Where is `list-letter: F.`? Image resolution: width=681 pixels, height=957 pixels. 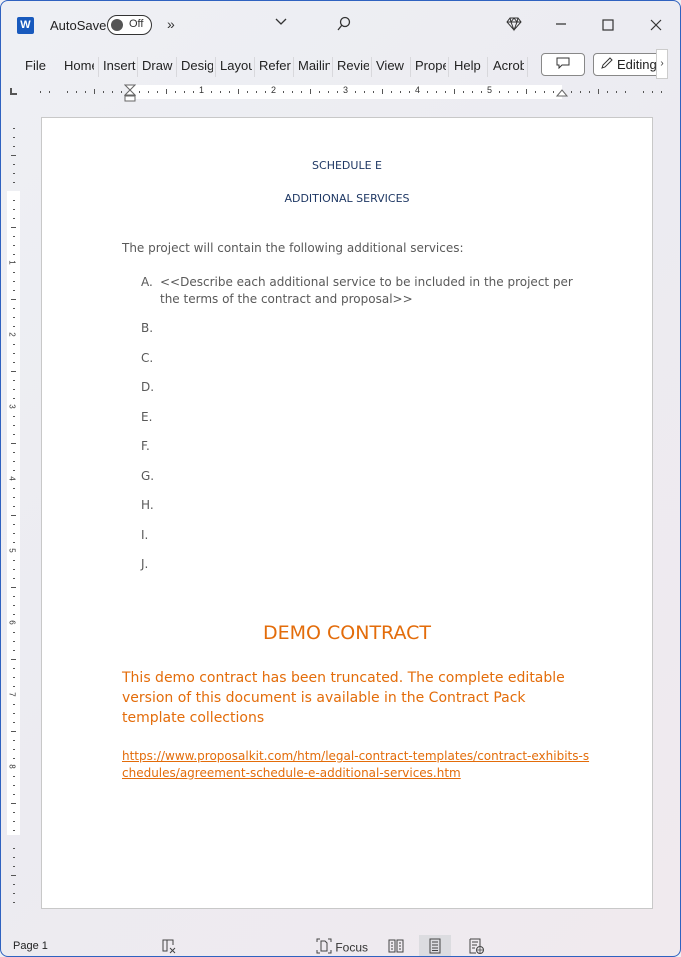
list-letter: F. is located at coordinates (145, 446).